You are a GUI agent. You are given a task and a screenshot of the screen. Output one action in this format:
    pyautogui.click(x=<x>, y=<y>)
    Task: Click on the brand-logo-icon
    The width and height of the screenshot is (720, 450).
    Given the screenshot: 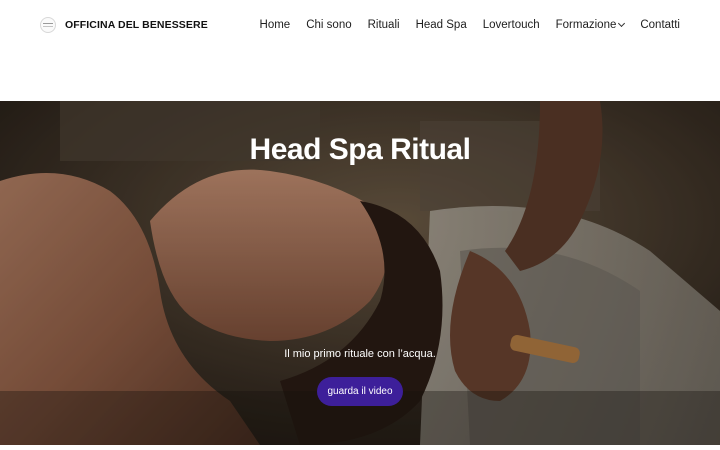 What is the action you would take?
    pyautogui.click(x=48, y=25)
    